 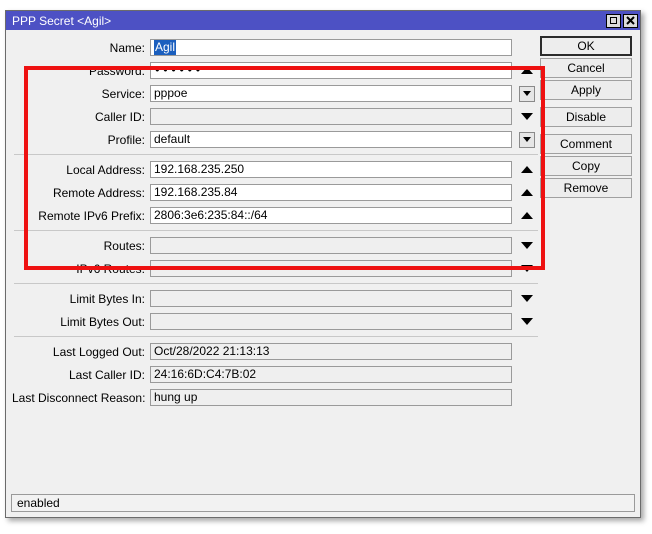 What do you see at coordinates (127, 47) in the screenshot?
I see `field-label: Name:` at bounding box center [127, 47].